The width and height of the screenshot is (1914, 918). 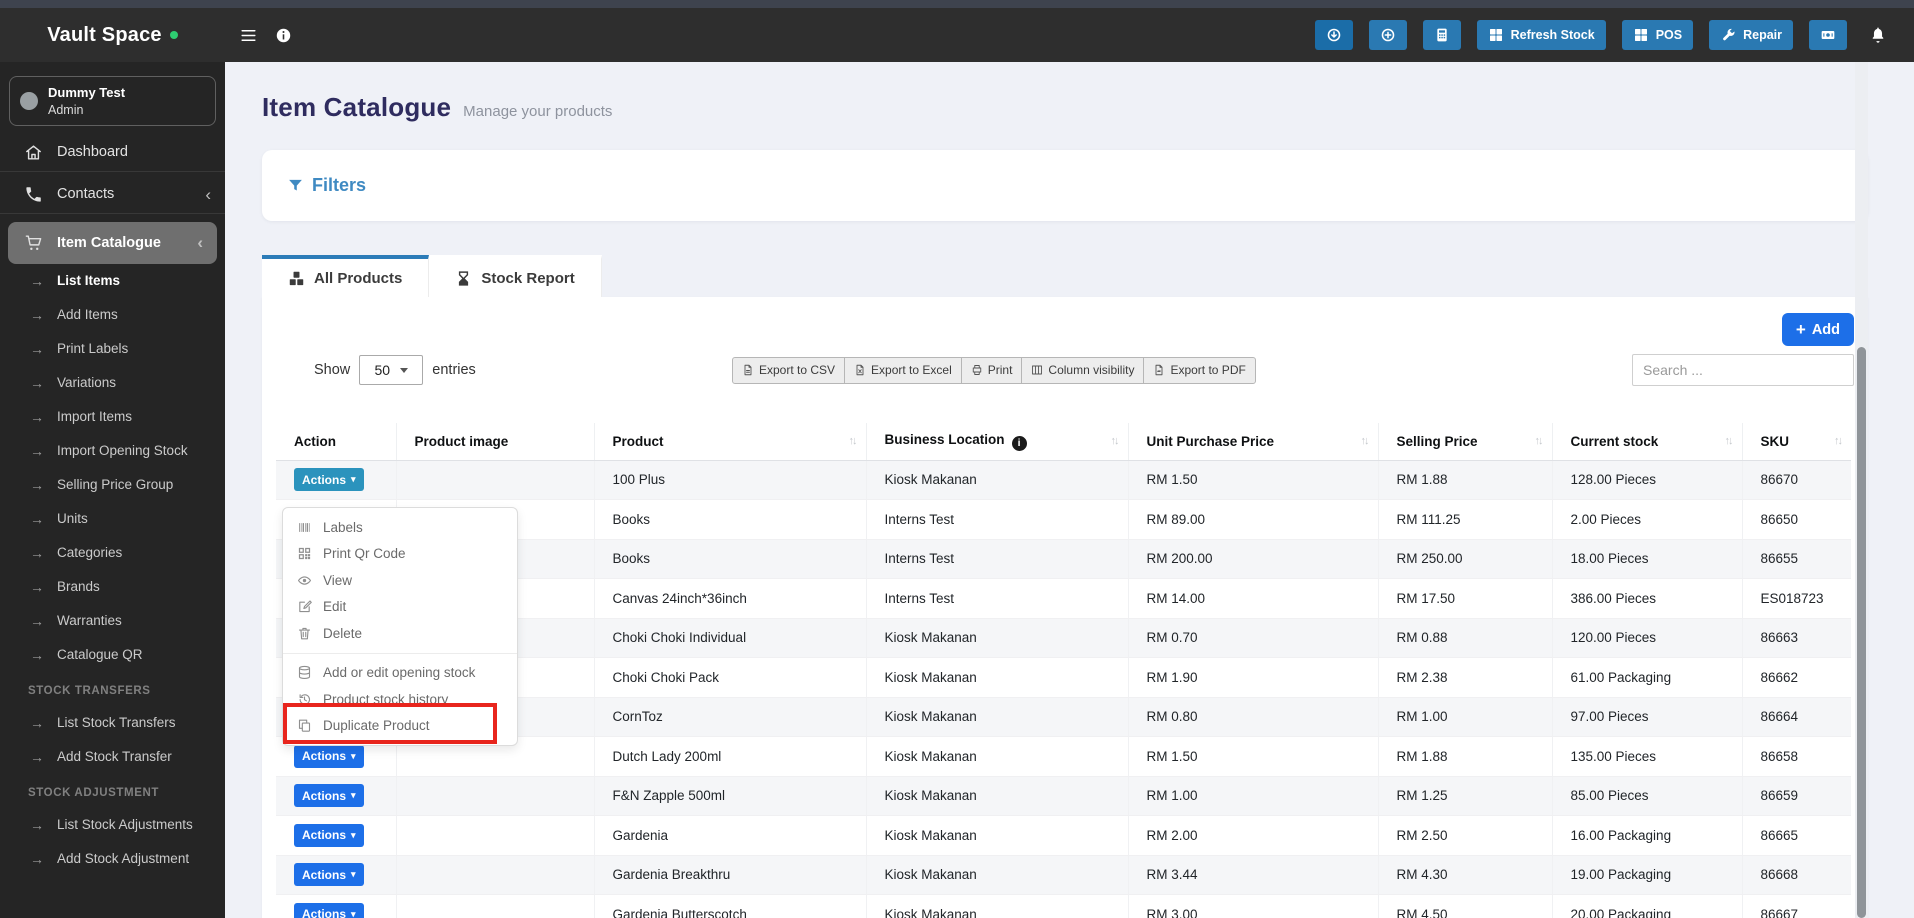 I want to click on sidebar-subitem-warranties: → Warranties, so click(x=112, y=621).